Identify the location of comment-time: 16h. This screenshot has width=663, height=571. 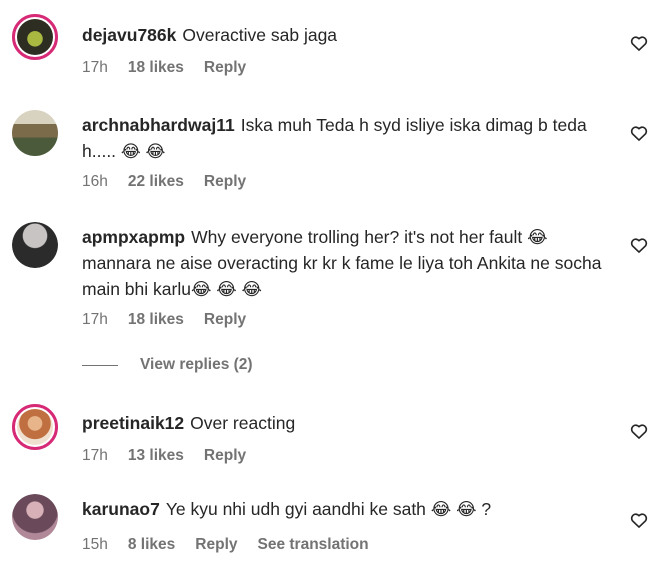
(95, 181).